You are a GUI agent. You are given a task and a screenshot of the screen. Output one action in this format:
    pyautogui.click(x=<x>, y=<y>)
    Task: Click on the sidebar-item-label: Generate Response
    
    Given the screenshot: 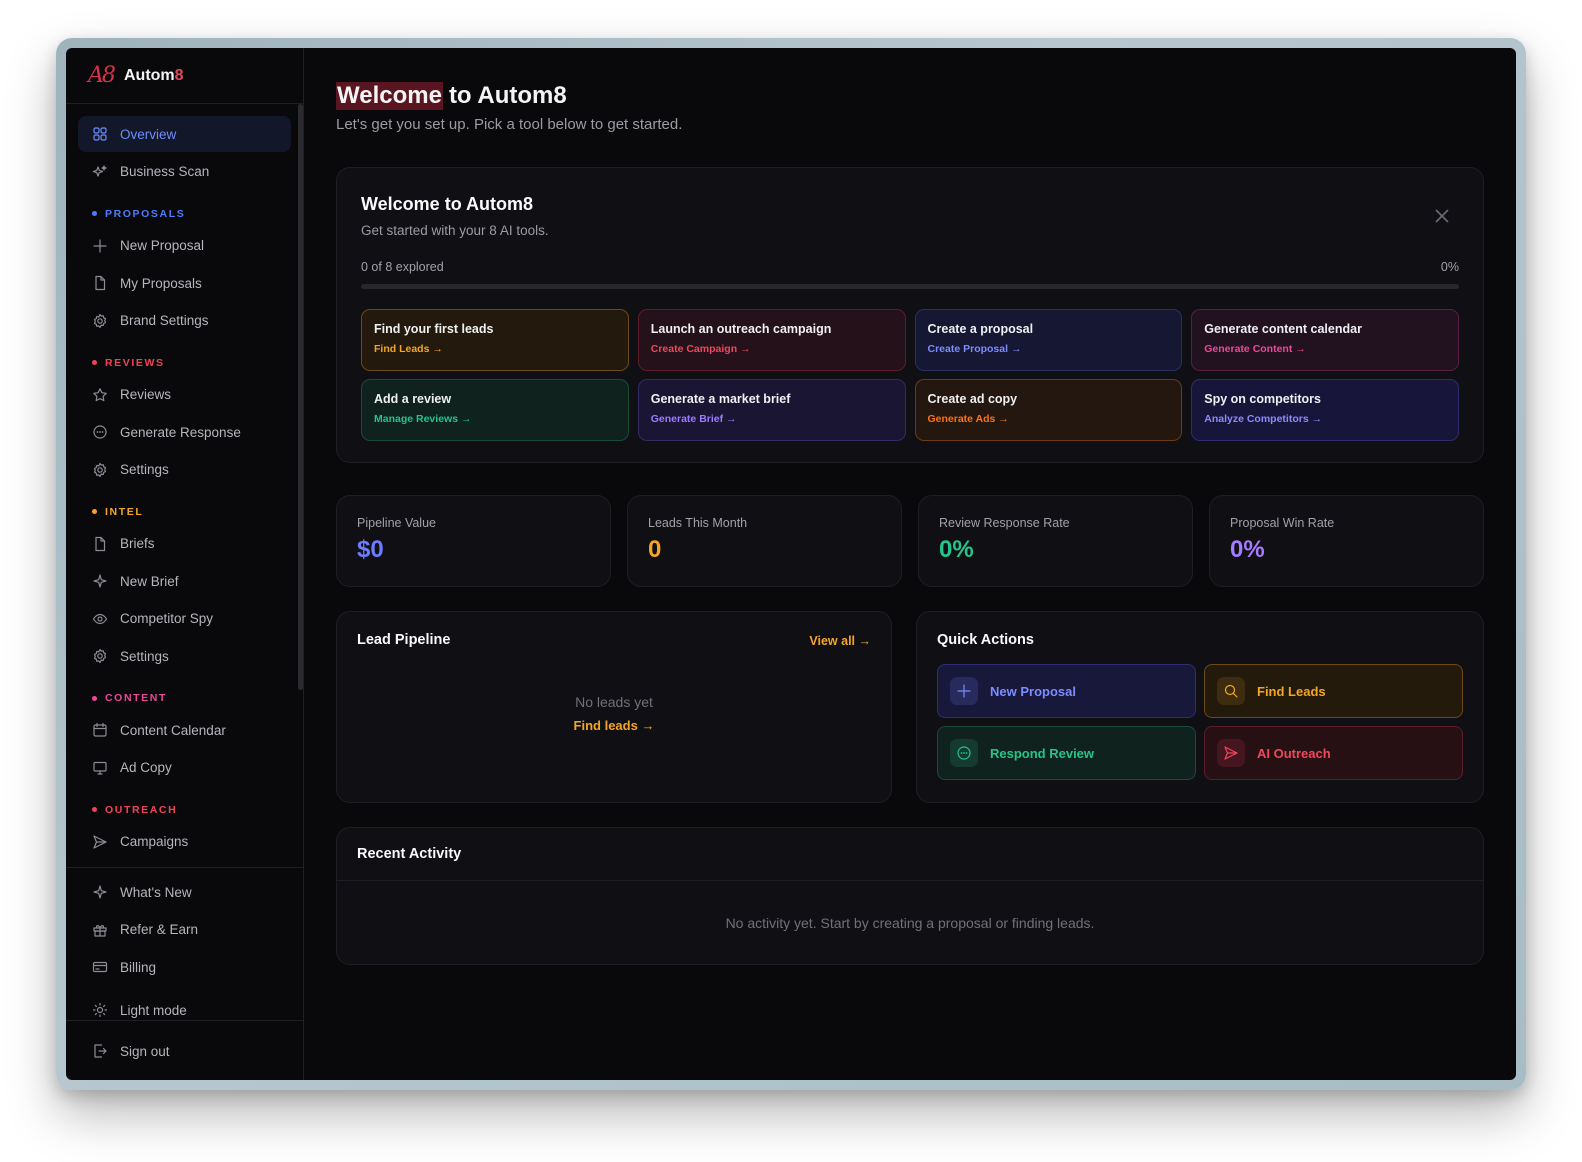 What is the action you would take?
    pyautogui.click(x=180, y=432)
    